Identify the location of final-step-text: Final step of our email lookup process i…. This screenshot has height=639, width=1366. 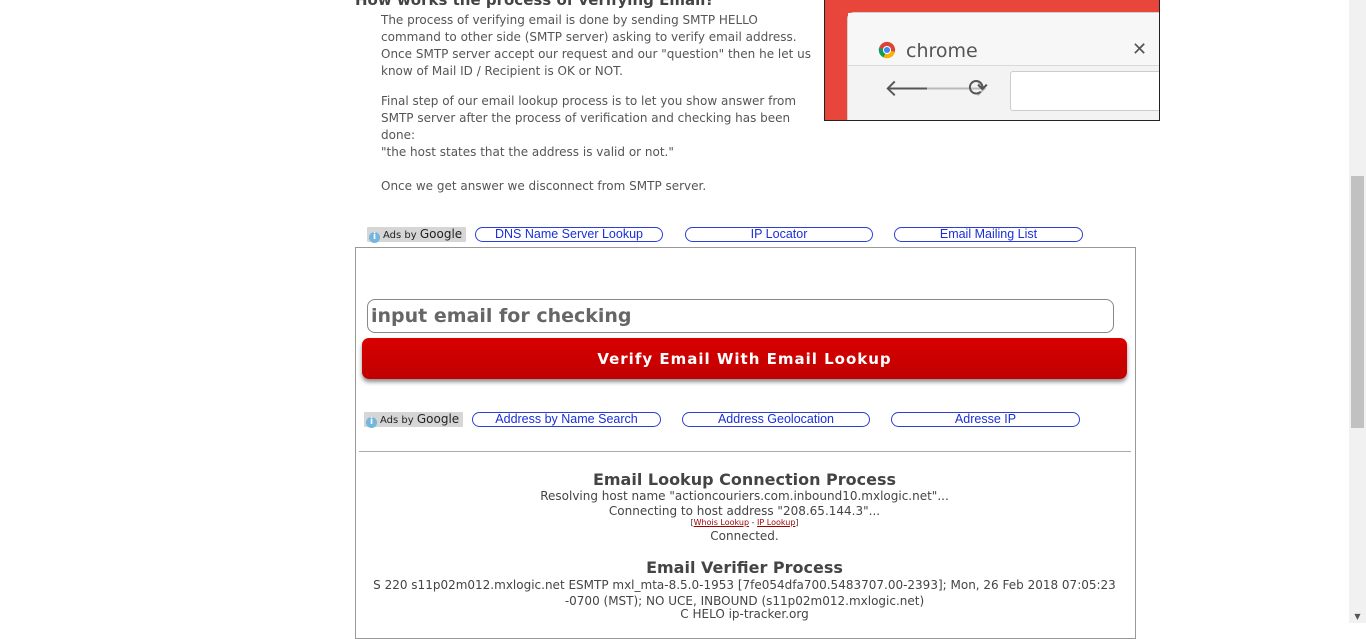
(589, 118).